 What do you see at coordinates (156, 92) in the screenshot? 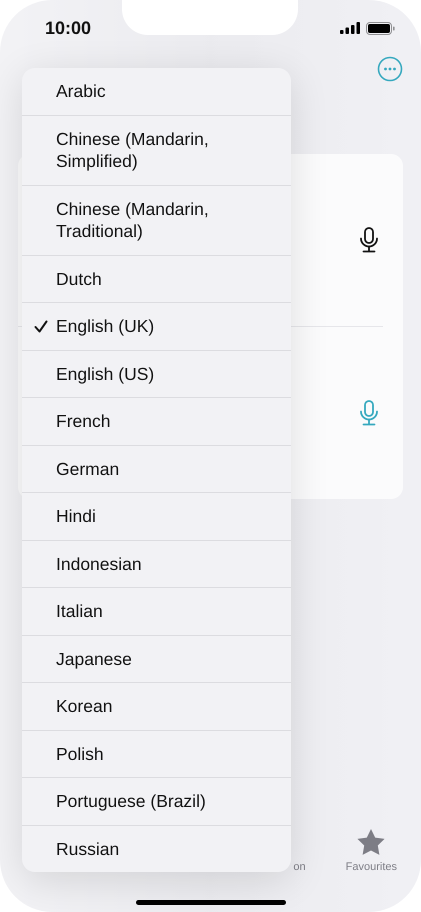
I see `language-option: Arabic` at bounding box center [156, 92].